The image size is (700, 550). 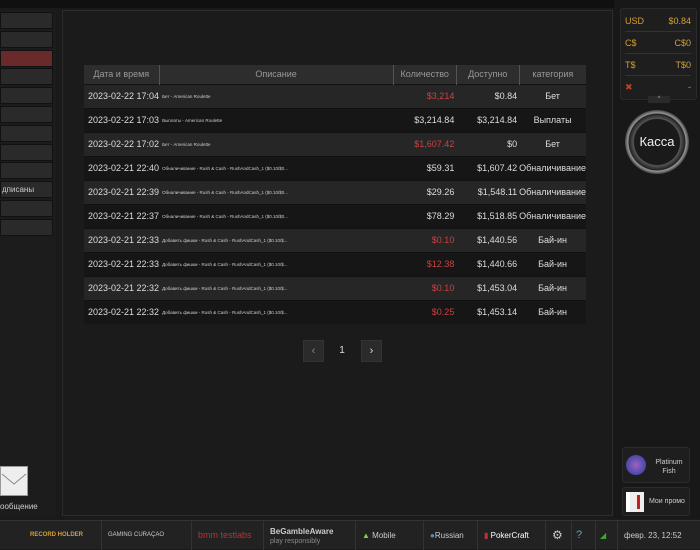 What do you see at coordinates (371, 351) in the screenshot?
I see `next-page-button: ›` at bounding box center [371, 351].